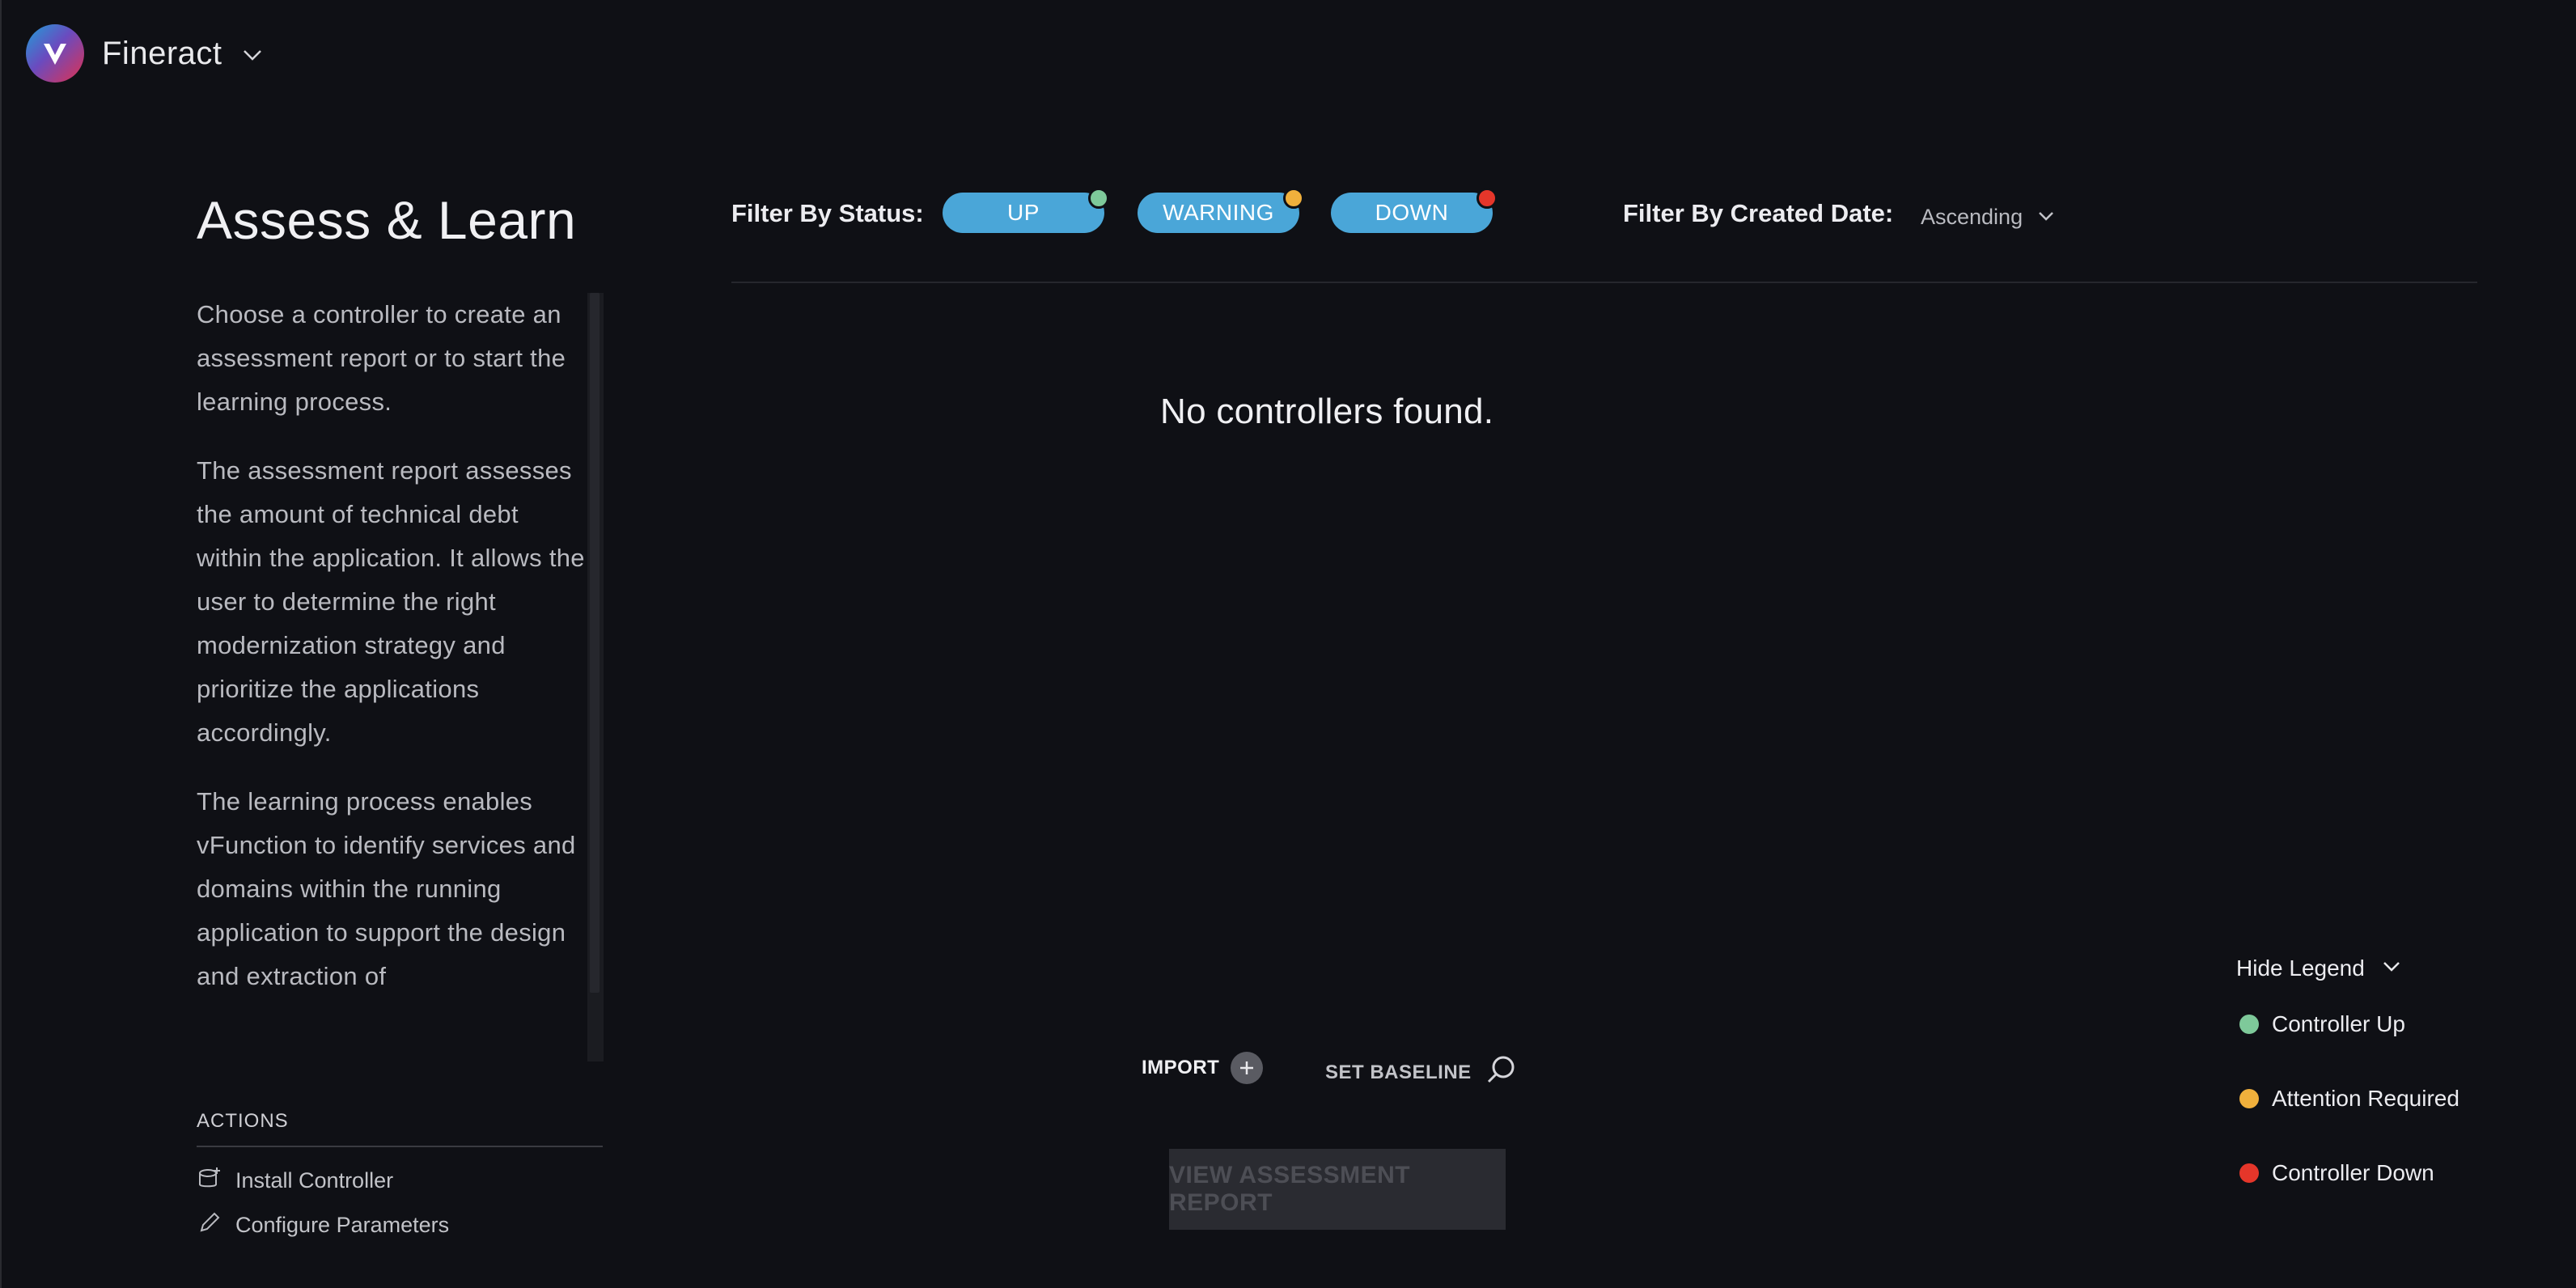 Image resolution: width=2576 pixels, height=1288 pixels. I want to click on set-baseline-button: SET BASELINE, so click(1422, 1072).